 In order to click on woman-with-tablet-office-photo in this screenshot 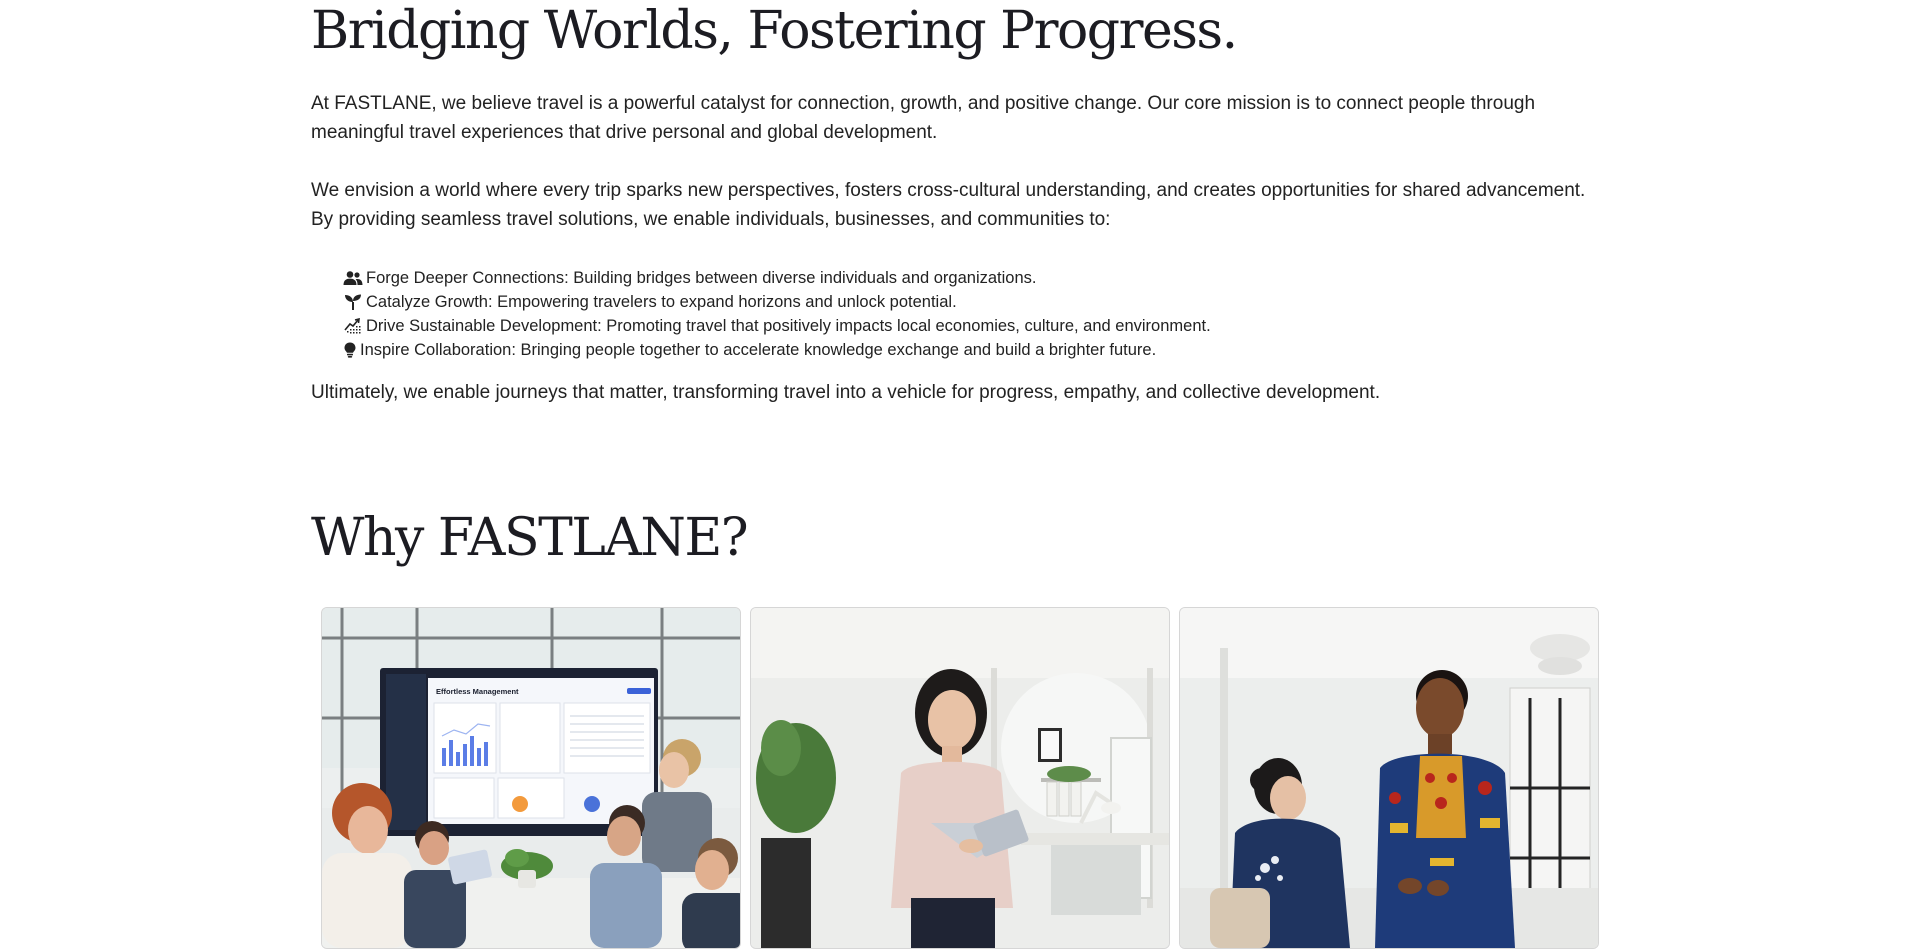, I will do `click(960, 778)`.